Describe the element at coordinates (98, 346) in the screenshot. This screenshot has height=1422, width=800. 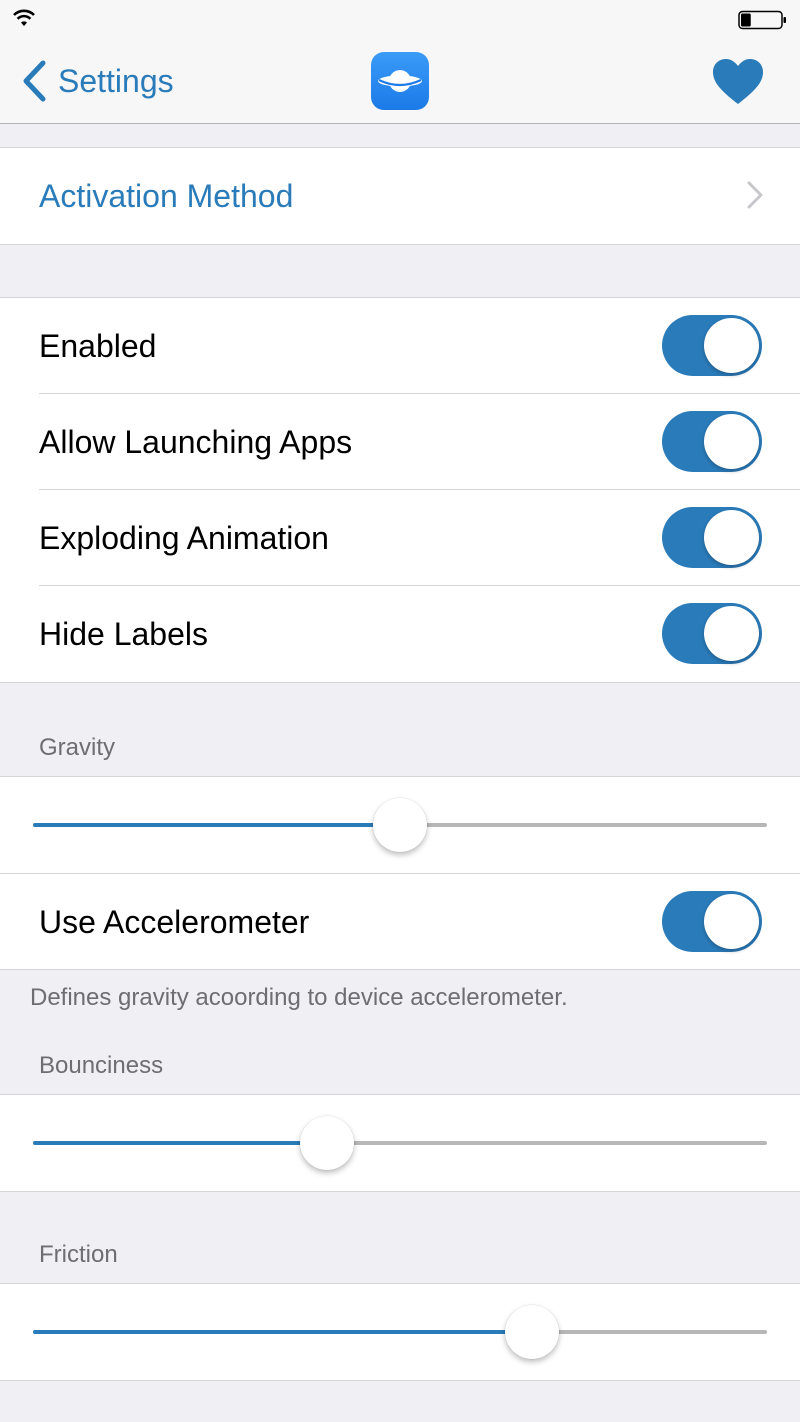
I see `toggle-label: Enabled` at that location.